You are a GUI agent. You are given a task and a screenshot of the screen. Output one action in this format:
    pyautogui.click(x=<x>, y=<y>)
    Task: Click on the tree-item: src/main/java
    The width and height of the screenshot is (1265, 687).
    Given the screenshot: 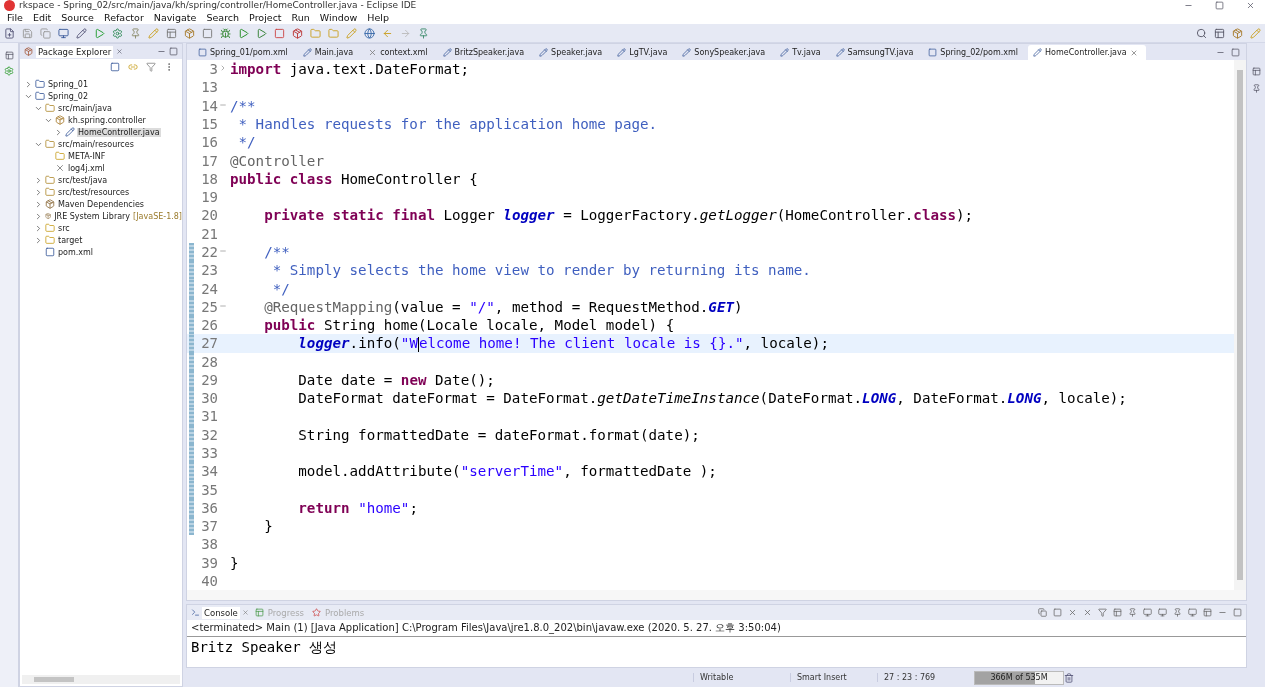 What is the action you would take?
    pyautogui.click(x=85, y=108)
    